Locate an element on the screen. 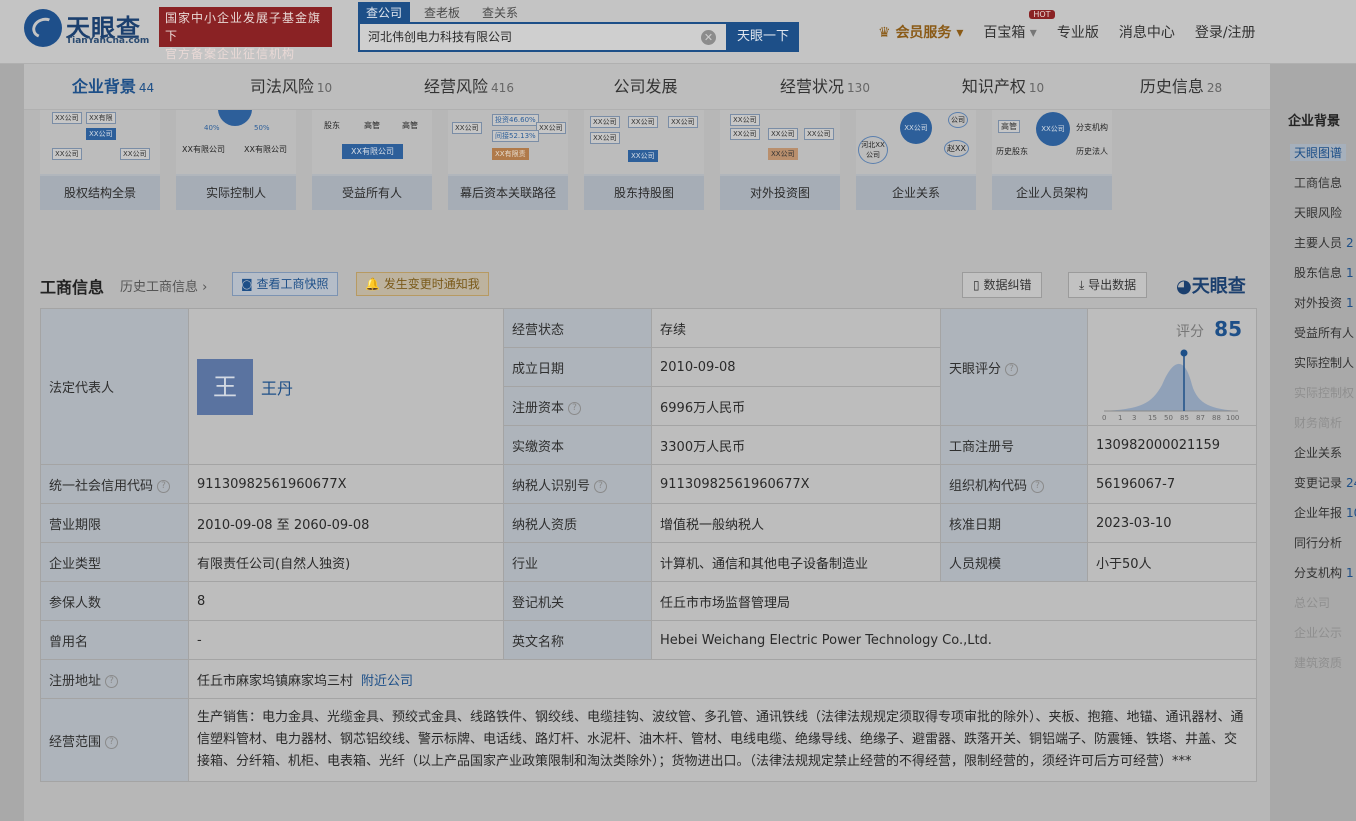 Image resolution: width=1356 pixels, height=821 pixels. sidebar-item-annual-report: 企业年报10 is located at coordinates (1325, 512).